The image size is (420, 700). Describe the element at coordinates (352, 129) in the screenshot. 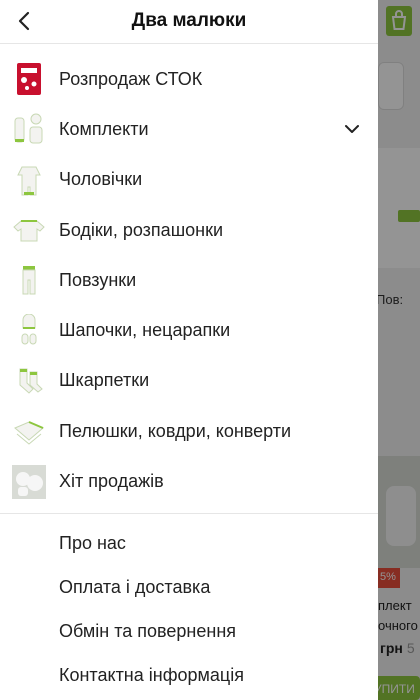

I see `chevron-down-icon` at that location.